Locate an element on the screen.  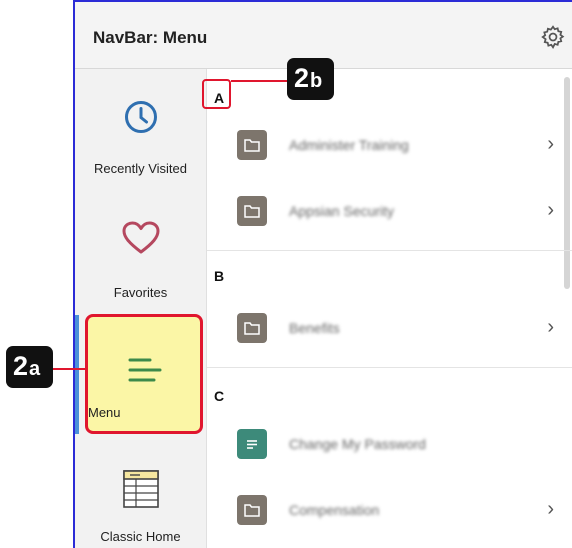
active-indicator is located at coordinates (77, 374).